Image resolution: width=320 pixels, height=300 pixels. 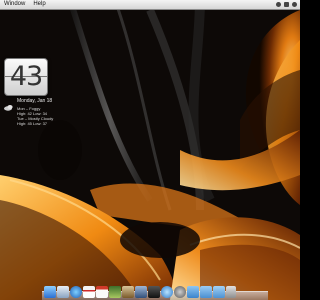 I want to click on xcode-icon, so click(x=141, y=292).